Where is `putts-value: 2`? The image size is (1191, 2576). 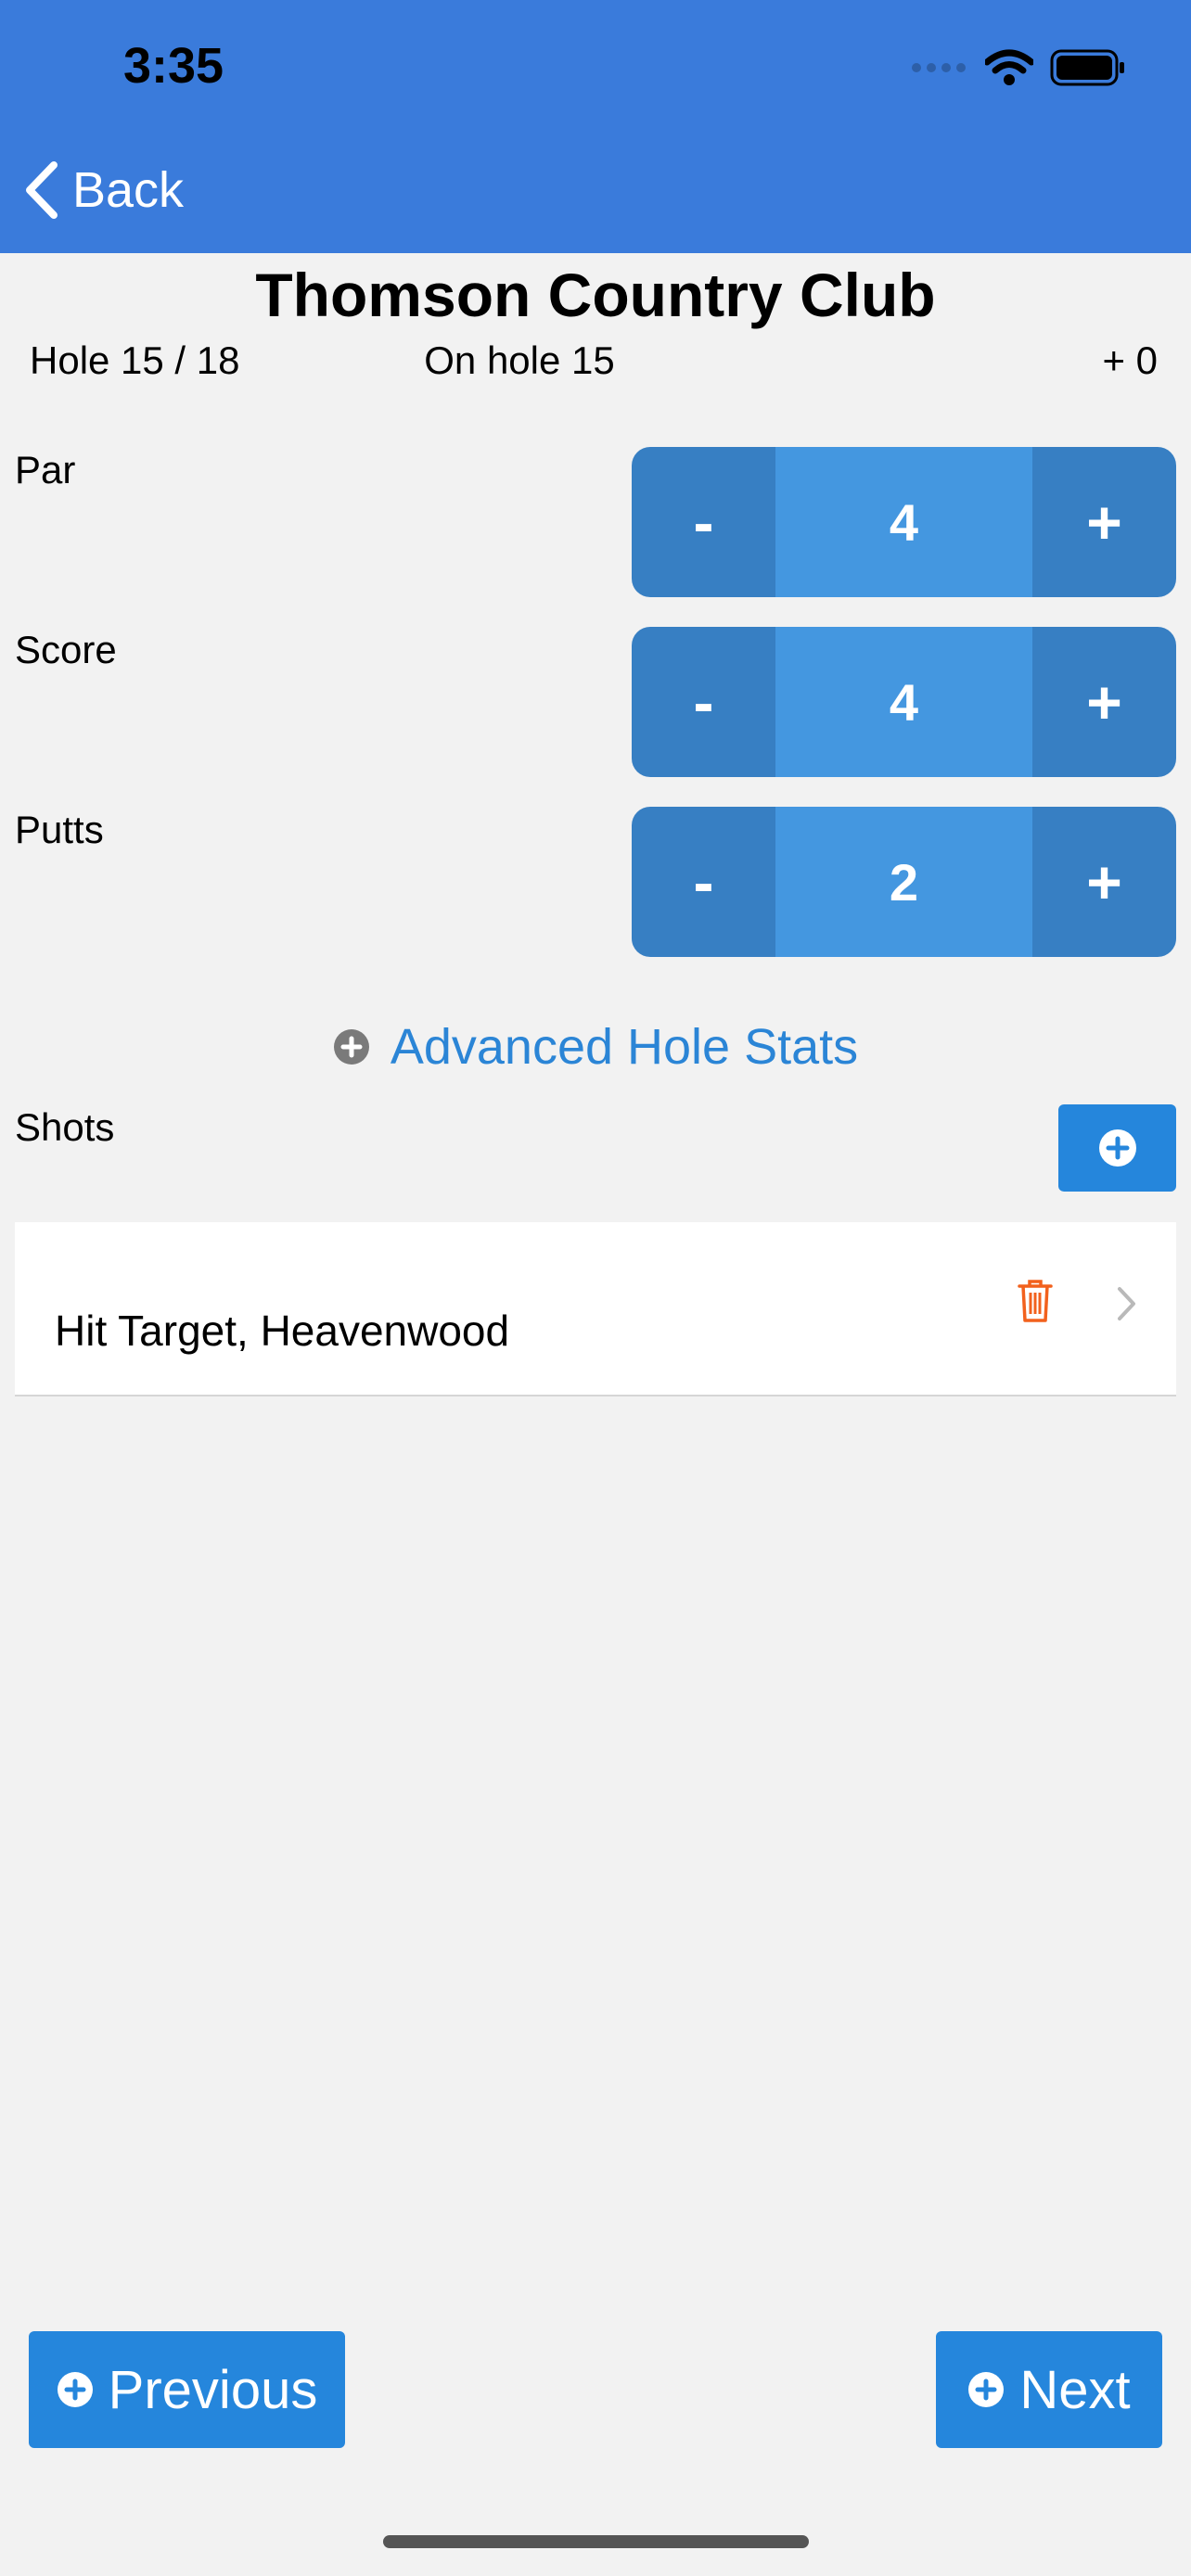
putts-value: 2 is located at coordinates (903, 882).